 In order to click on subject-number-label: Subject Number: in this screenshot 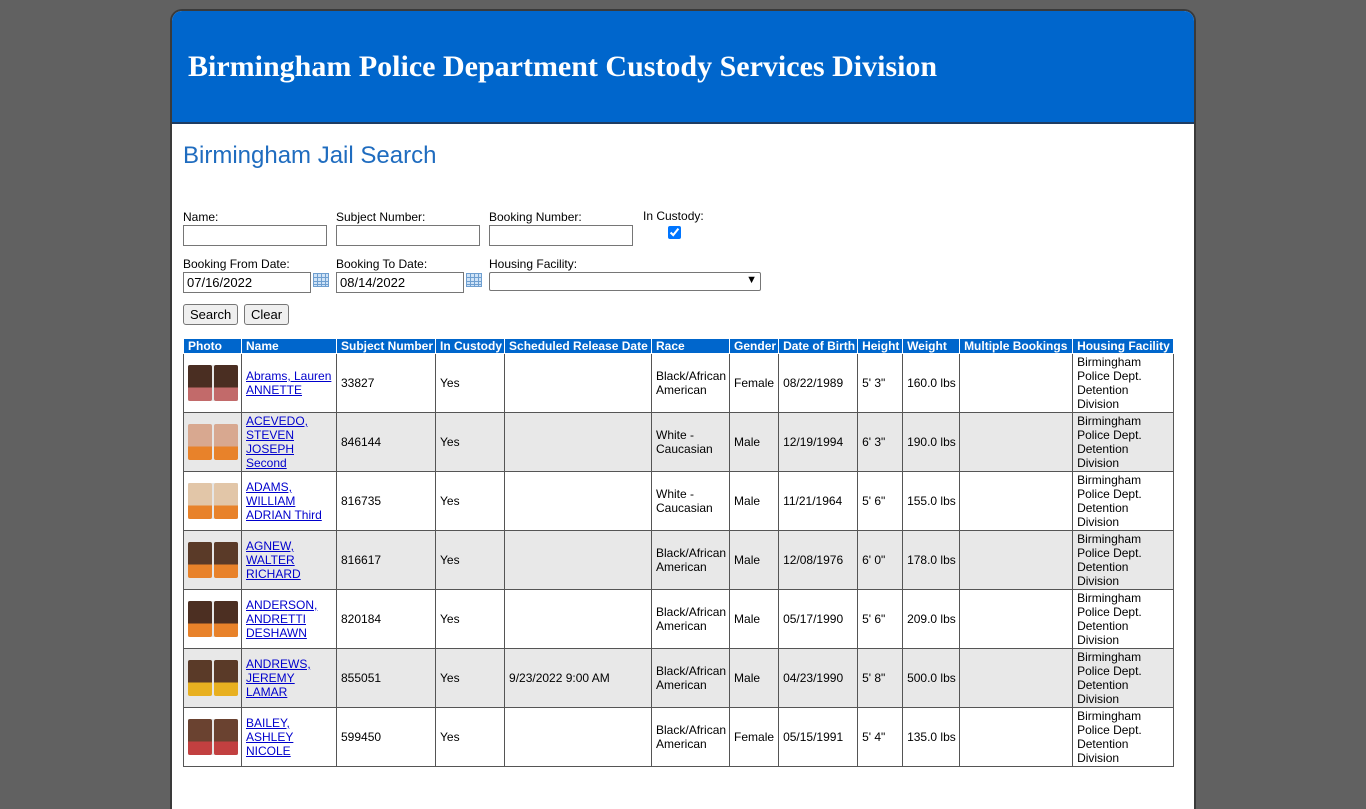, I will do `click(381, 217)`.